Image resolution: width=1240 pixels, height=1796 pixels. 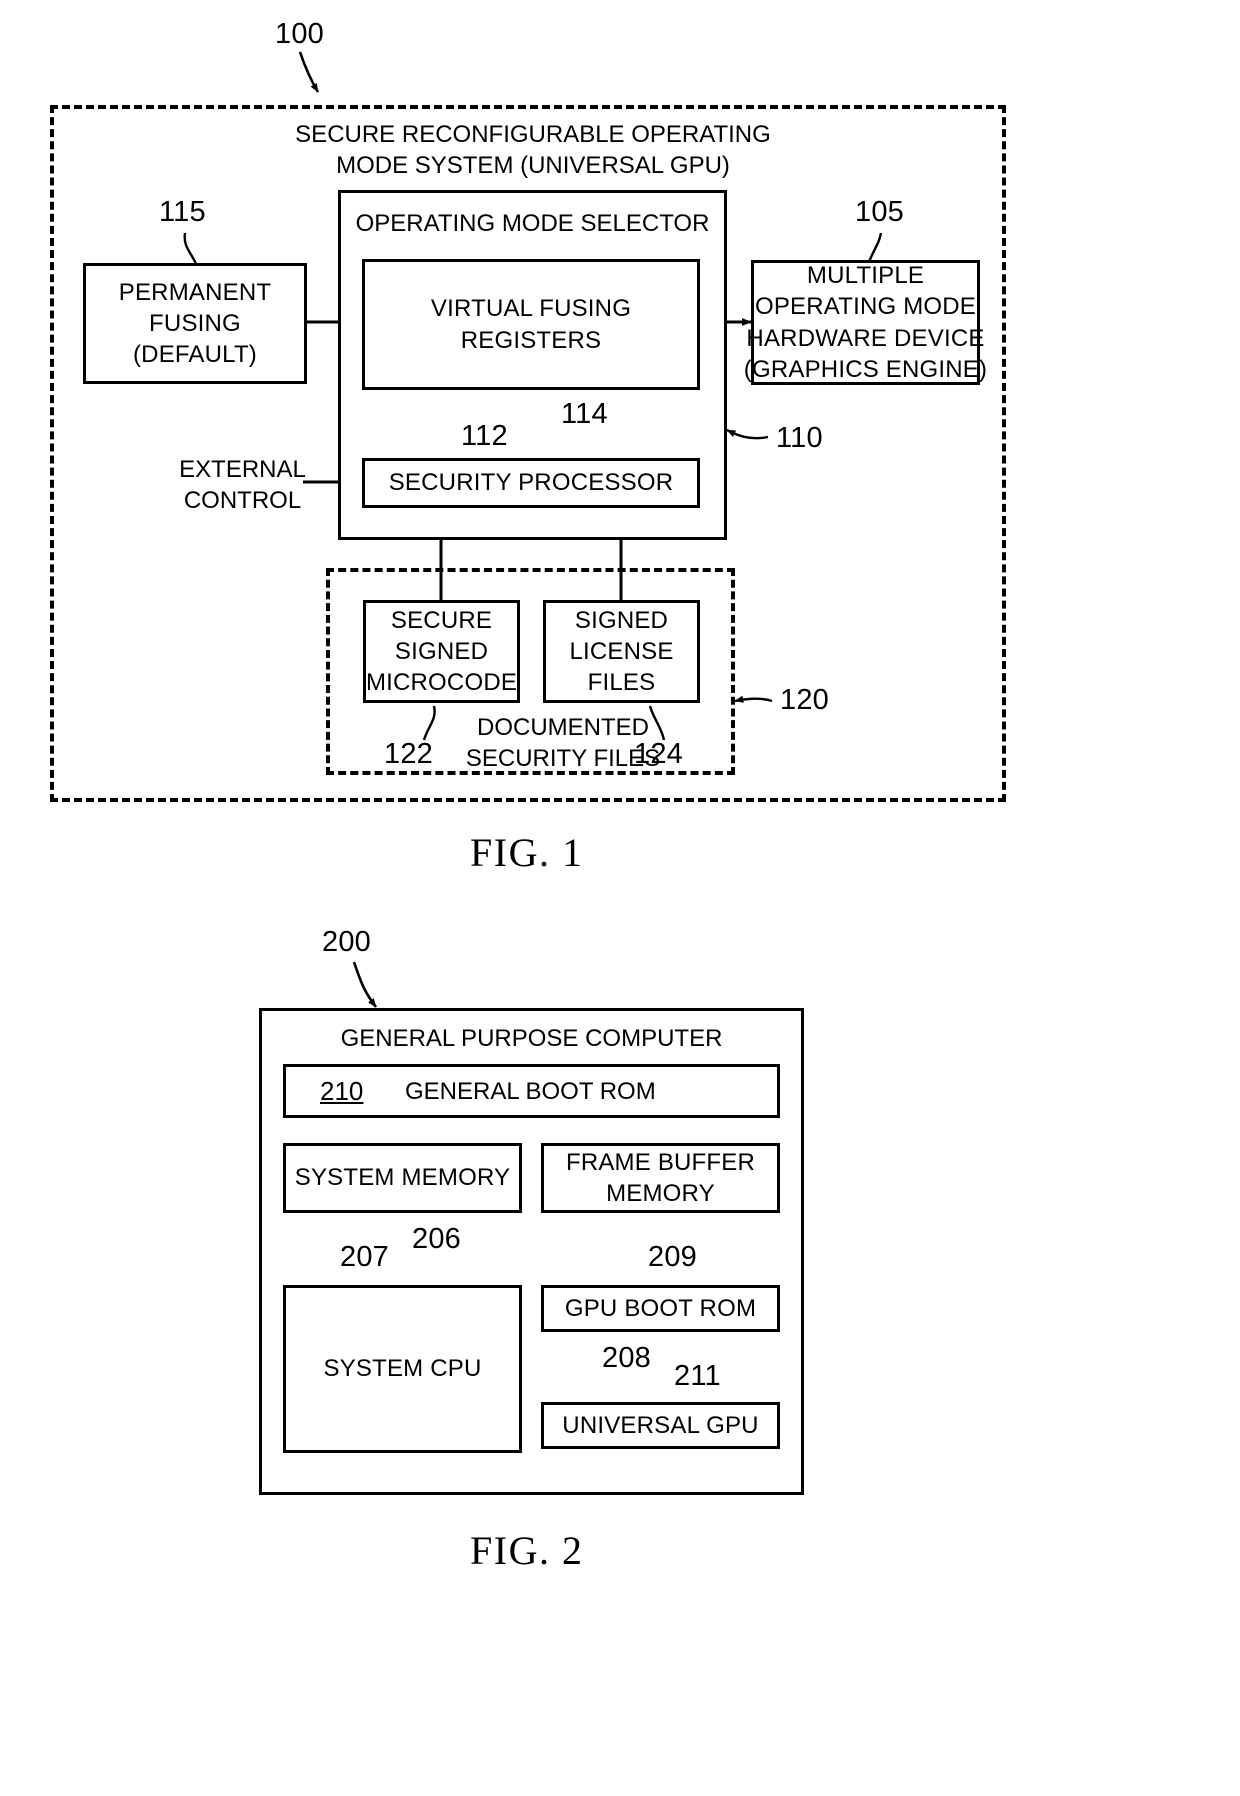 What do you see at coordinates (299, 34) in the screenshot?
I see `ref-100: 100` at bounding box center [299, 34].